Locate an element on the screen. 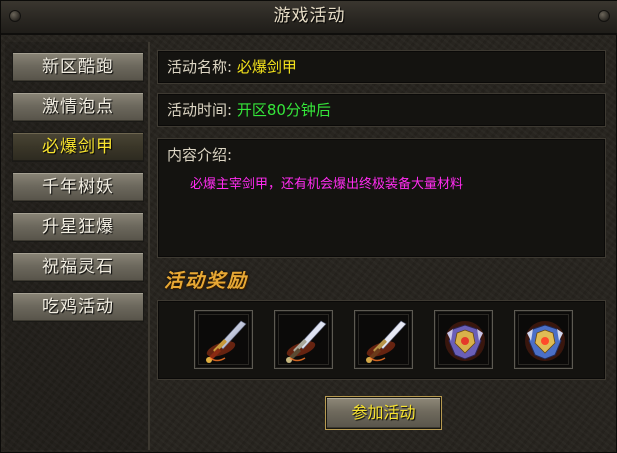 The width and height of the screenshot is (617, 453). activity-name-panel: 活动名称: 必爆剑甲 is located at coordinates (381, 67).